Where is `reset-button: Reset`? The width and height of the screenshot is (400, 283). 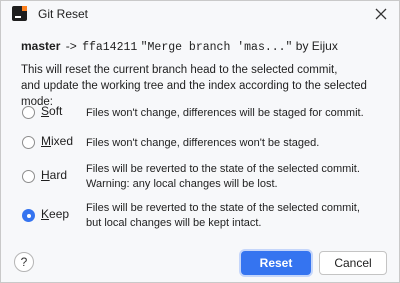 reset-button: Reset is located at coordinates (276, 263).